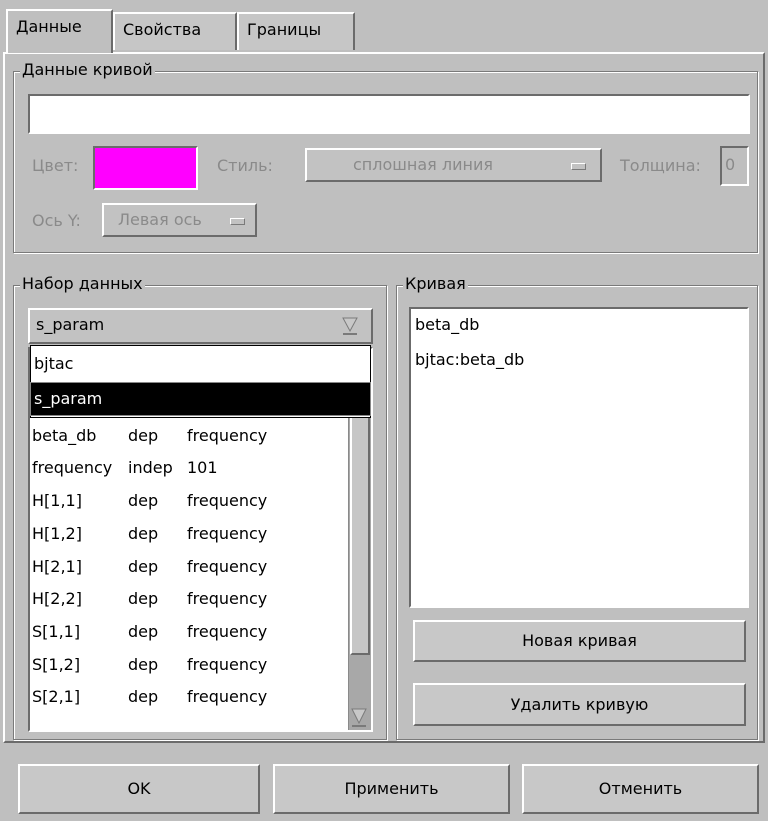 The width and height of the screenshot is (768, 821). Describe the element at coordinates (435, 283) in the screenshot. I see `curve-title: Кривая` at that location.